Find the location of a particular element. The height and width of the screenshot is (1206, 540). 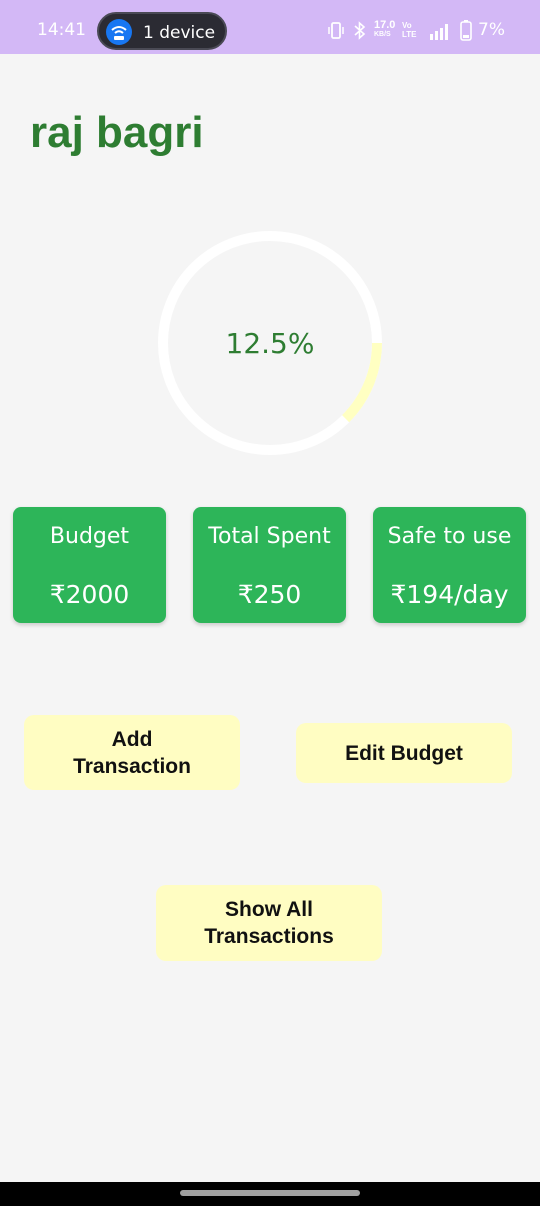

status-icons: 17.0 KB/S Vo LTE 7% is located at coordinates (418, 30).